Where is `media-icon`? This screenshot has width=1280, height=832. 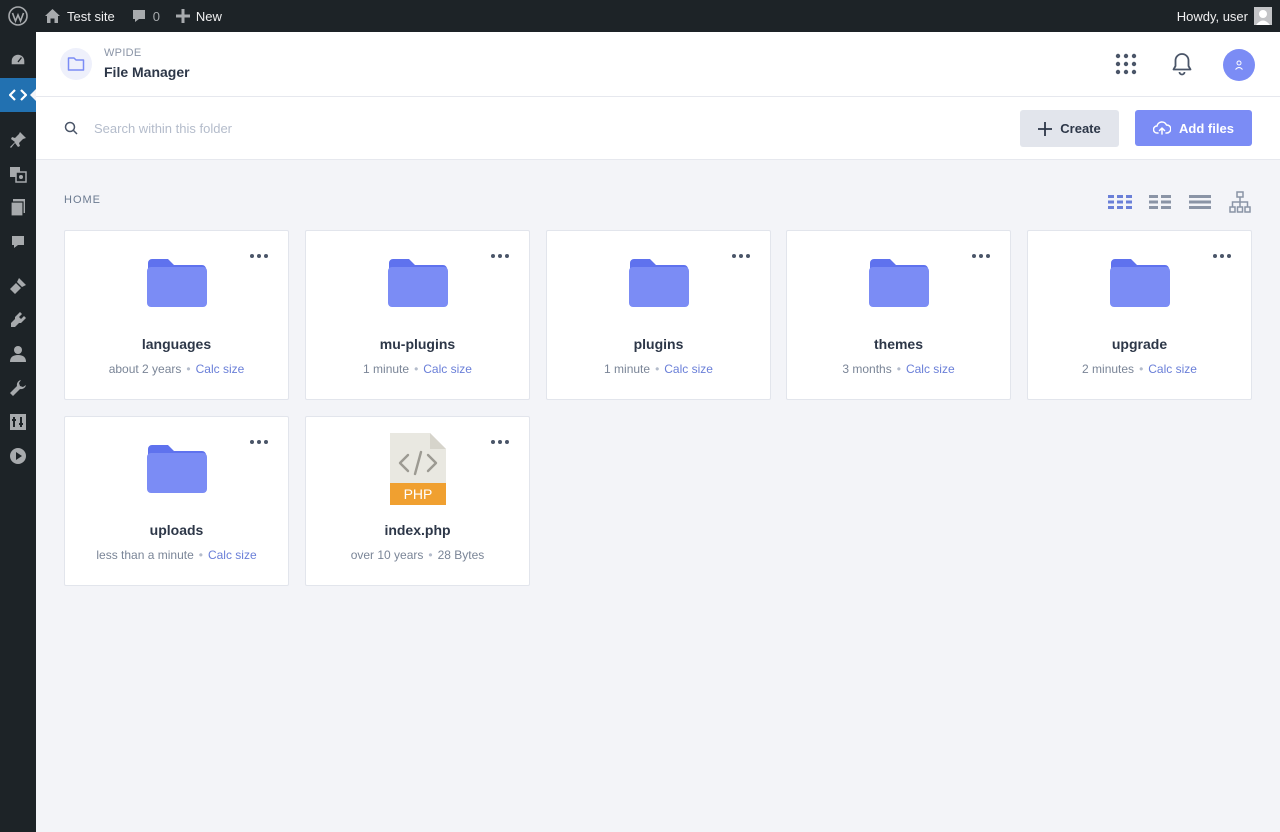 media-icon is located at coordinates (18, 174).